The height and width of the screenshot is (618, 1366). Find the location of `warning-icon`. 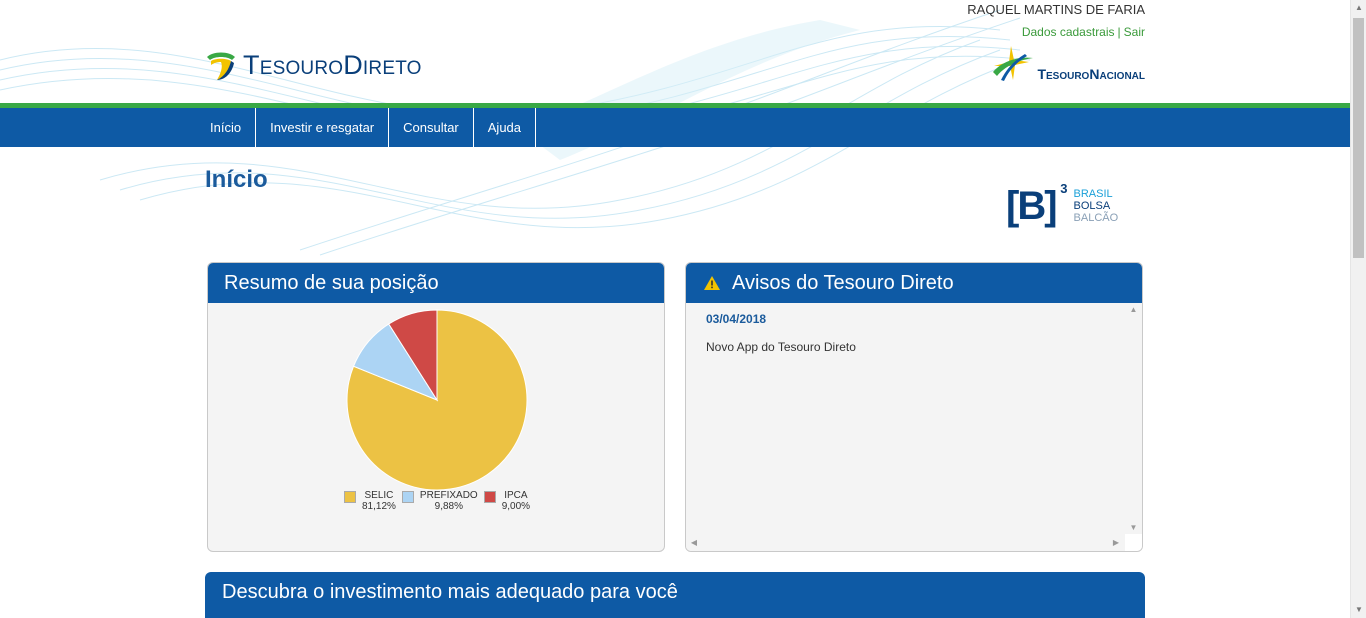

warning-icon is located at coordinates (712, 283).